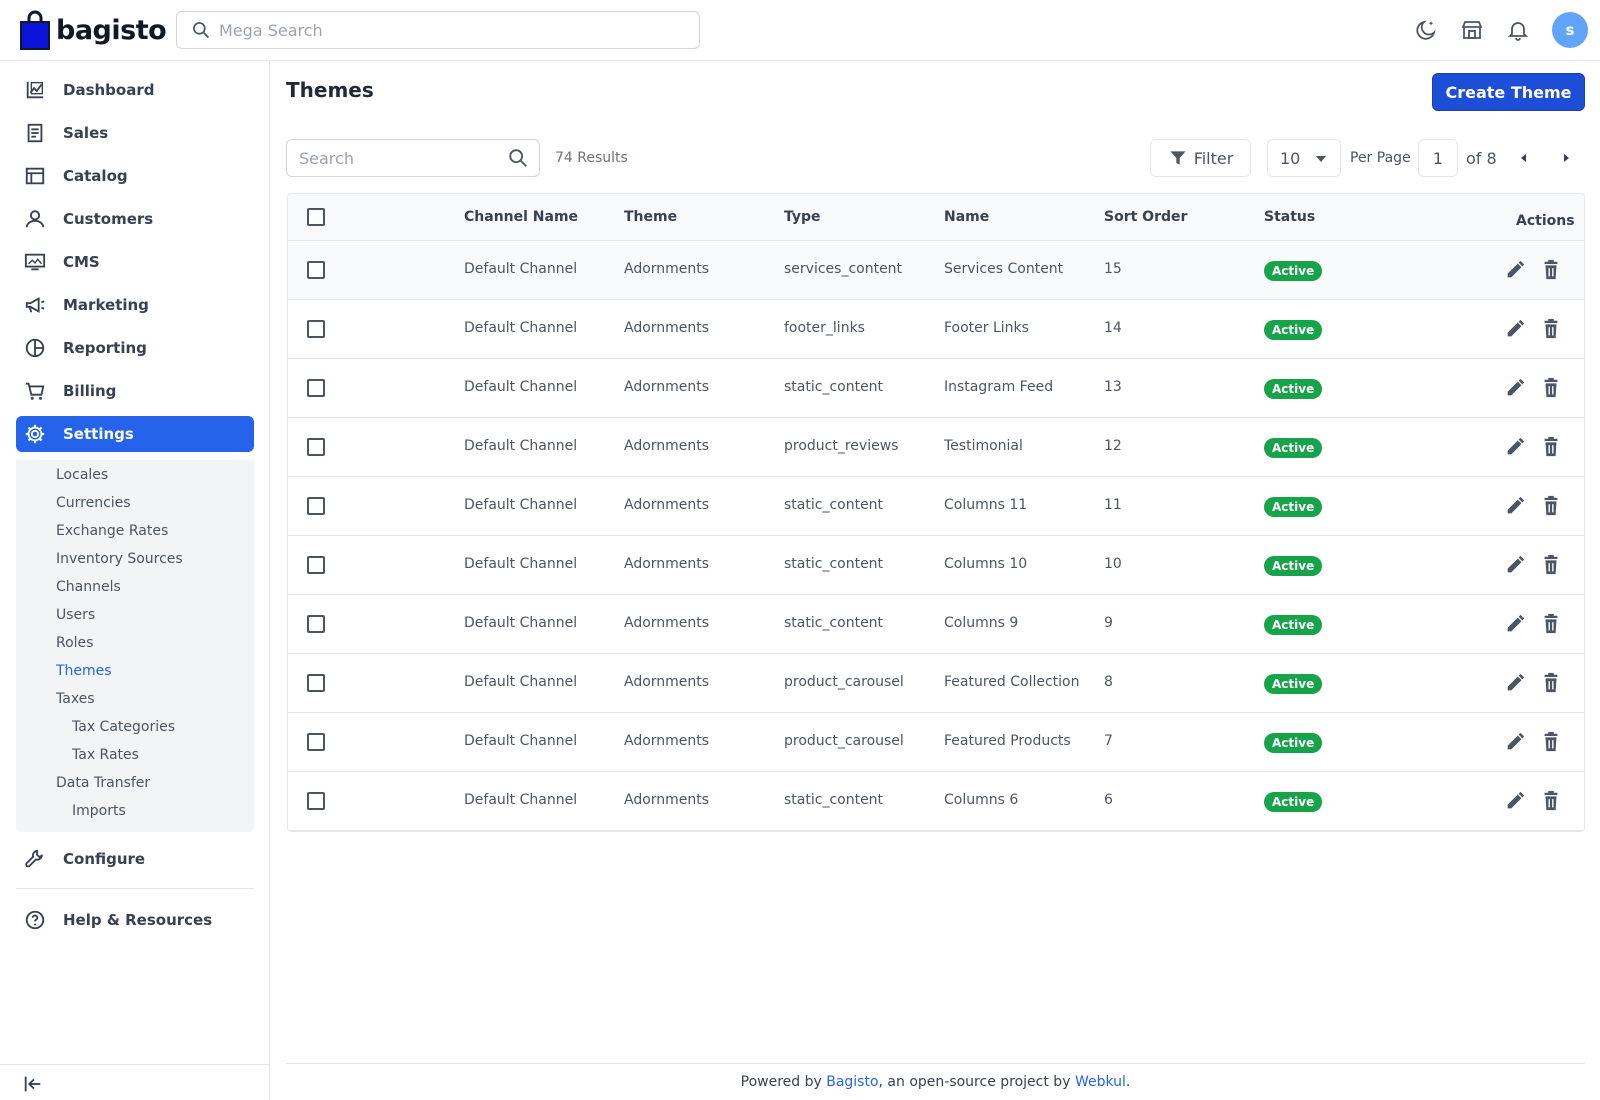 This screenshot has width=1600, height=1100. I want to click on cell-sort: 14, so click(1113, 328).